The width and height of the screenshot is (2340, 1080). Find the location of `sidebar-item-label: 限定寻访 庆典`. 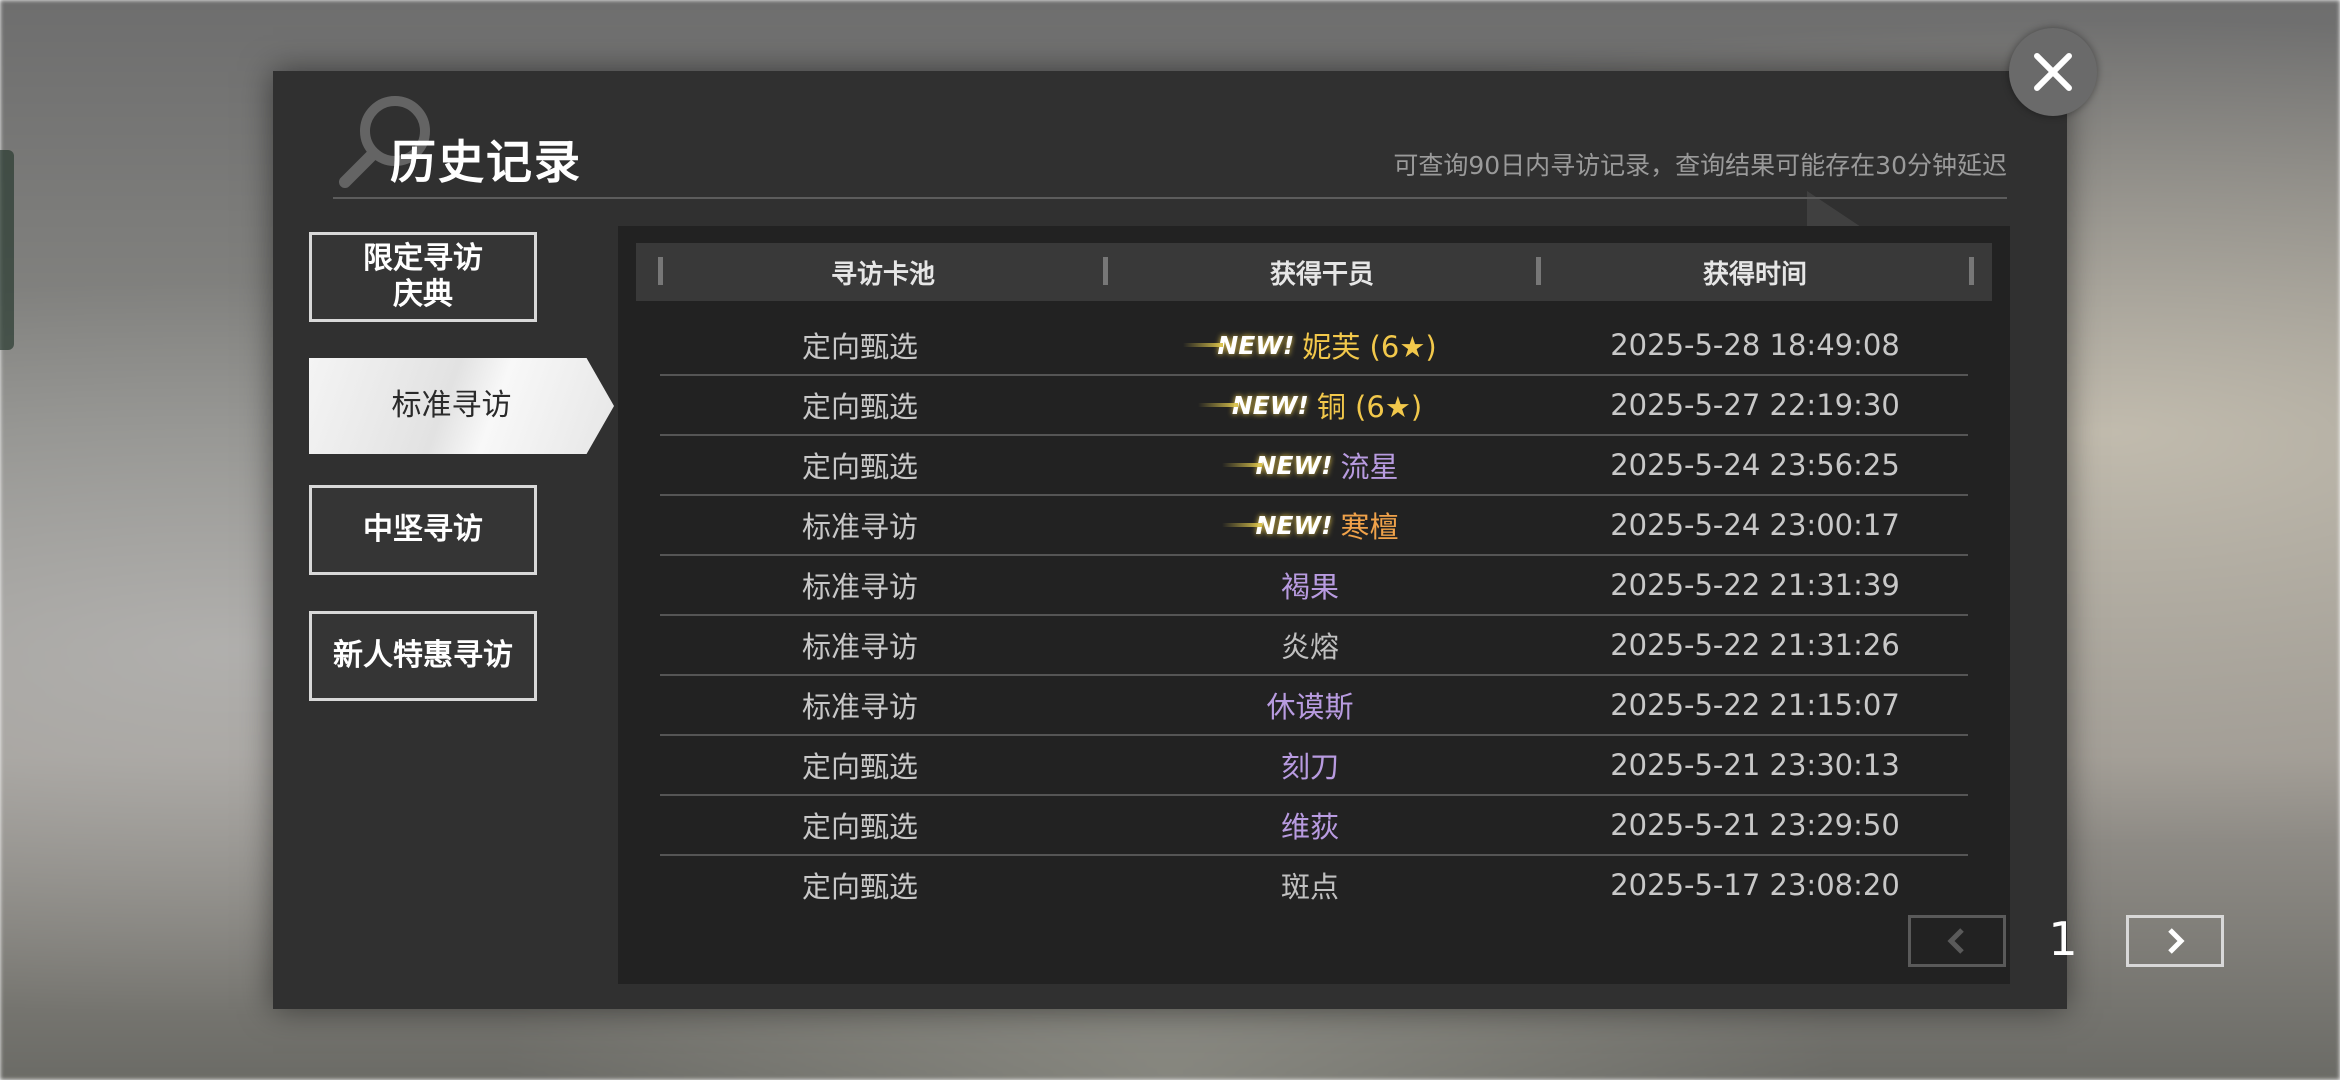

sidebar-item-label: 限定寻访 庆典 is located at coordinates (423, 276).